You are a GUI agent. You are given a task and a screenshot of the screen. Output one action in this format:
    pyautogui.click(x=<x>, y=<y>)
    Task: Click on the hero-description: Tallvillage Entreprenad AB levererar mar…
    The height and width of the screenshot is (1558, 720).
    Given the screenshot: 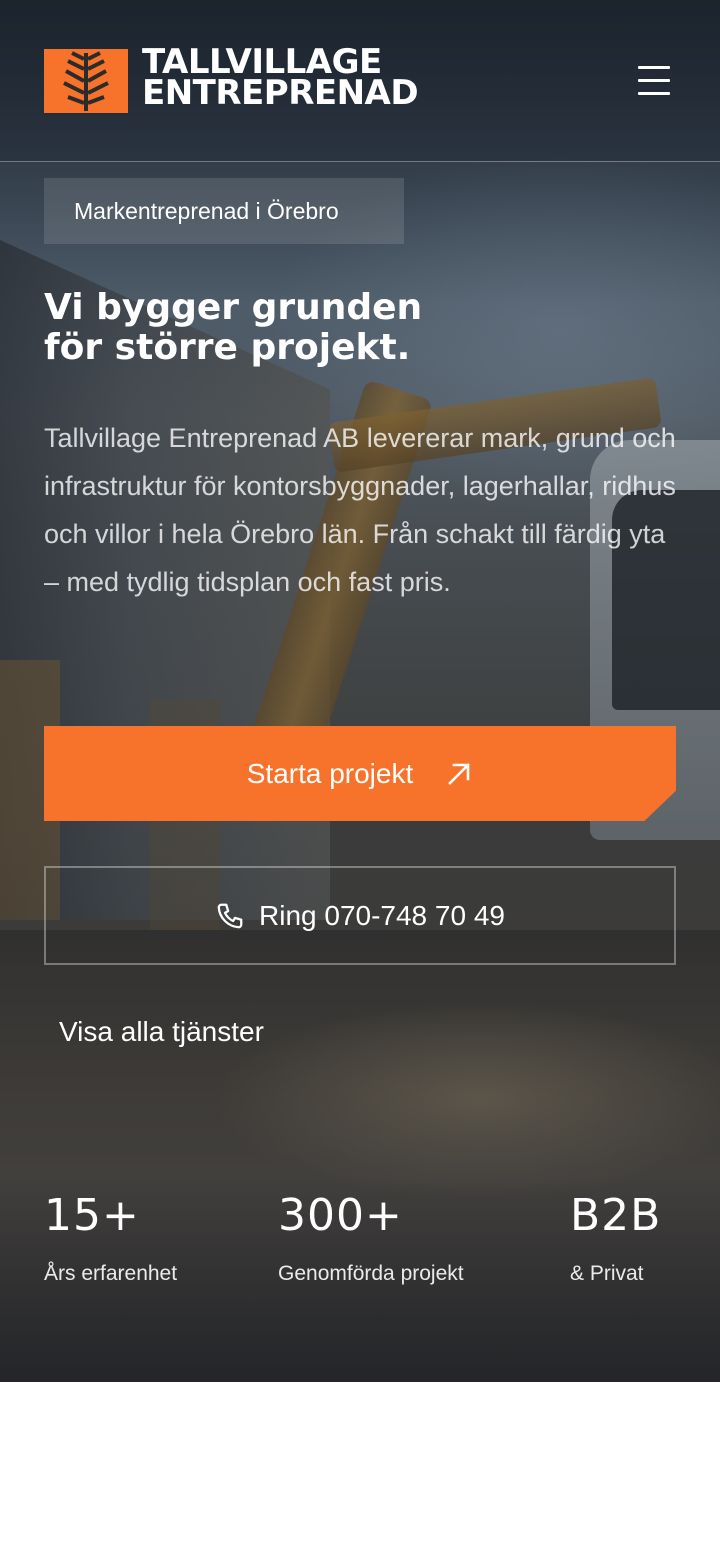 What is the action you would take?
    pyautogui.click(x=360, y=510)
    